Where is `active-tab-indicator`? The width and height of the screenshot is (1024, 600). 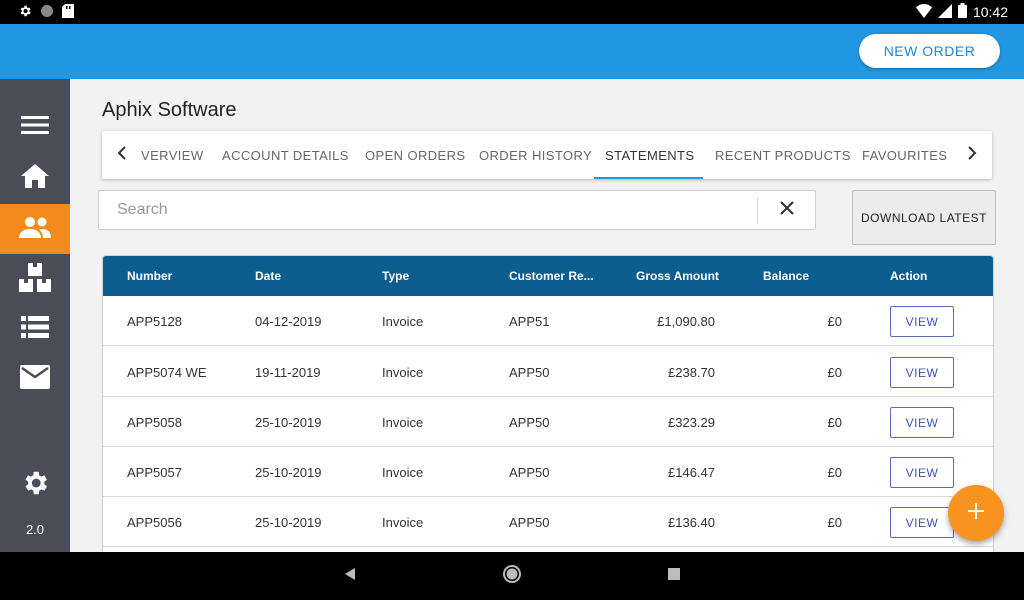
active-tab-indicator is located at coordinates (648, 178).